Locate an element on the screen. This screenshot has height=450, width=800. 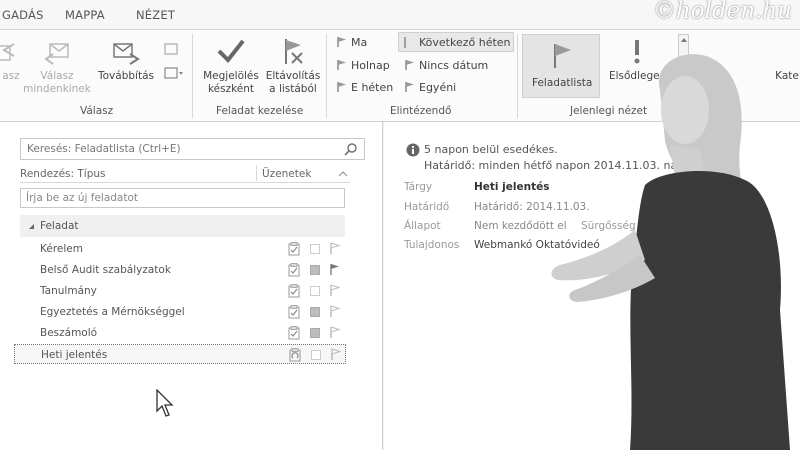
followup-today-button: Ma is located at coordinates (351, 42).